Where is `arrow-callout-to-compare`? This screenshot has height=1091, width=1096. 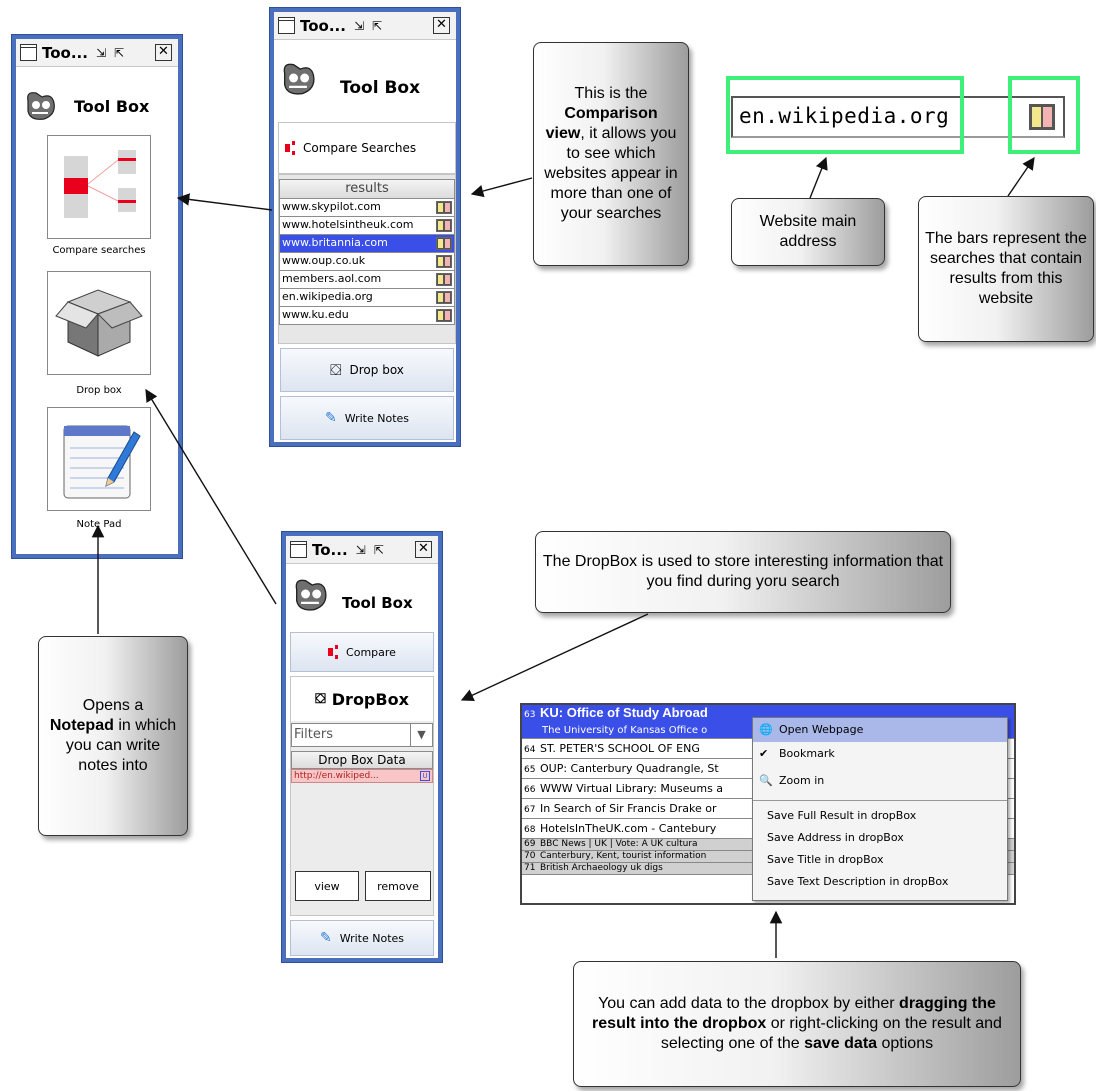
arrow-callout-to-compare is located at coordinates (501, 187).